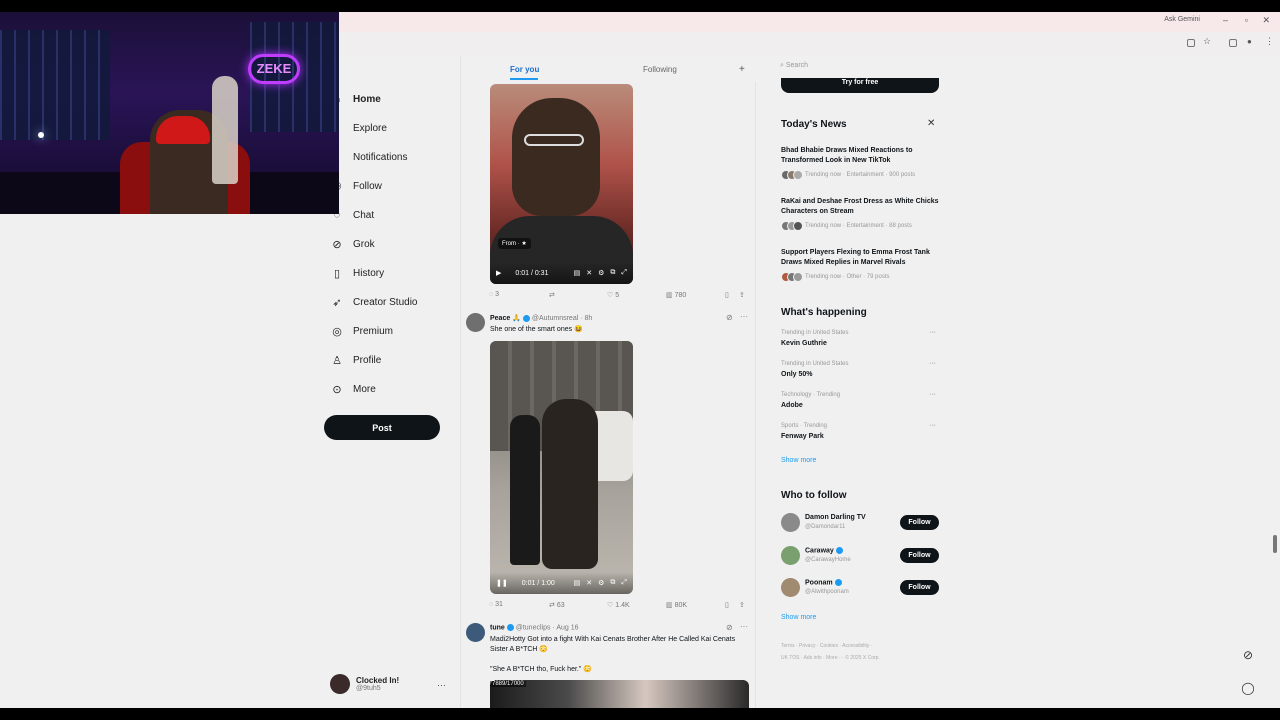 Image resolution: width=1280 pixels, height=720 pixels. I want to click on verified-icon, so click(838, 582).